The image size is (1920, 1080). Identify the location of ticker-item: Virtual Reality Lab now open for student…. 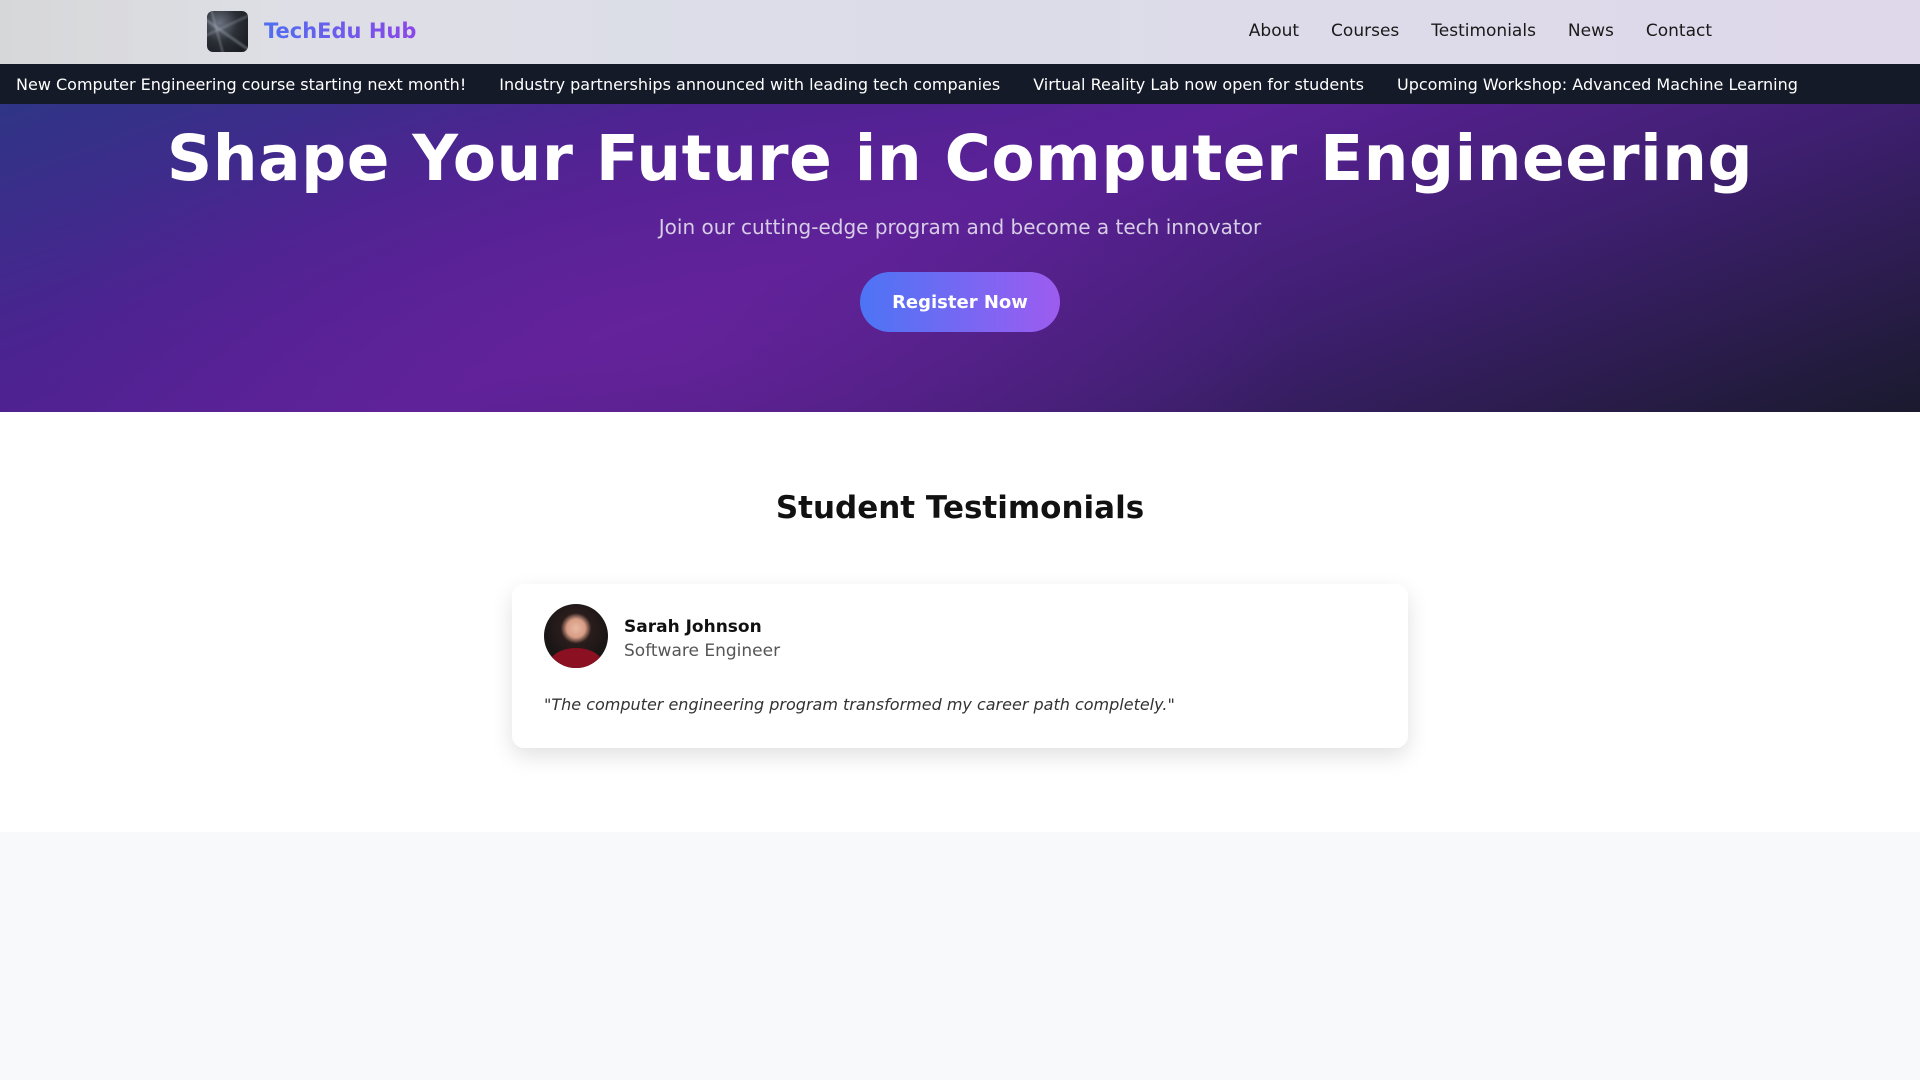
(1198, 84).